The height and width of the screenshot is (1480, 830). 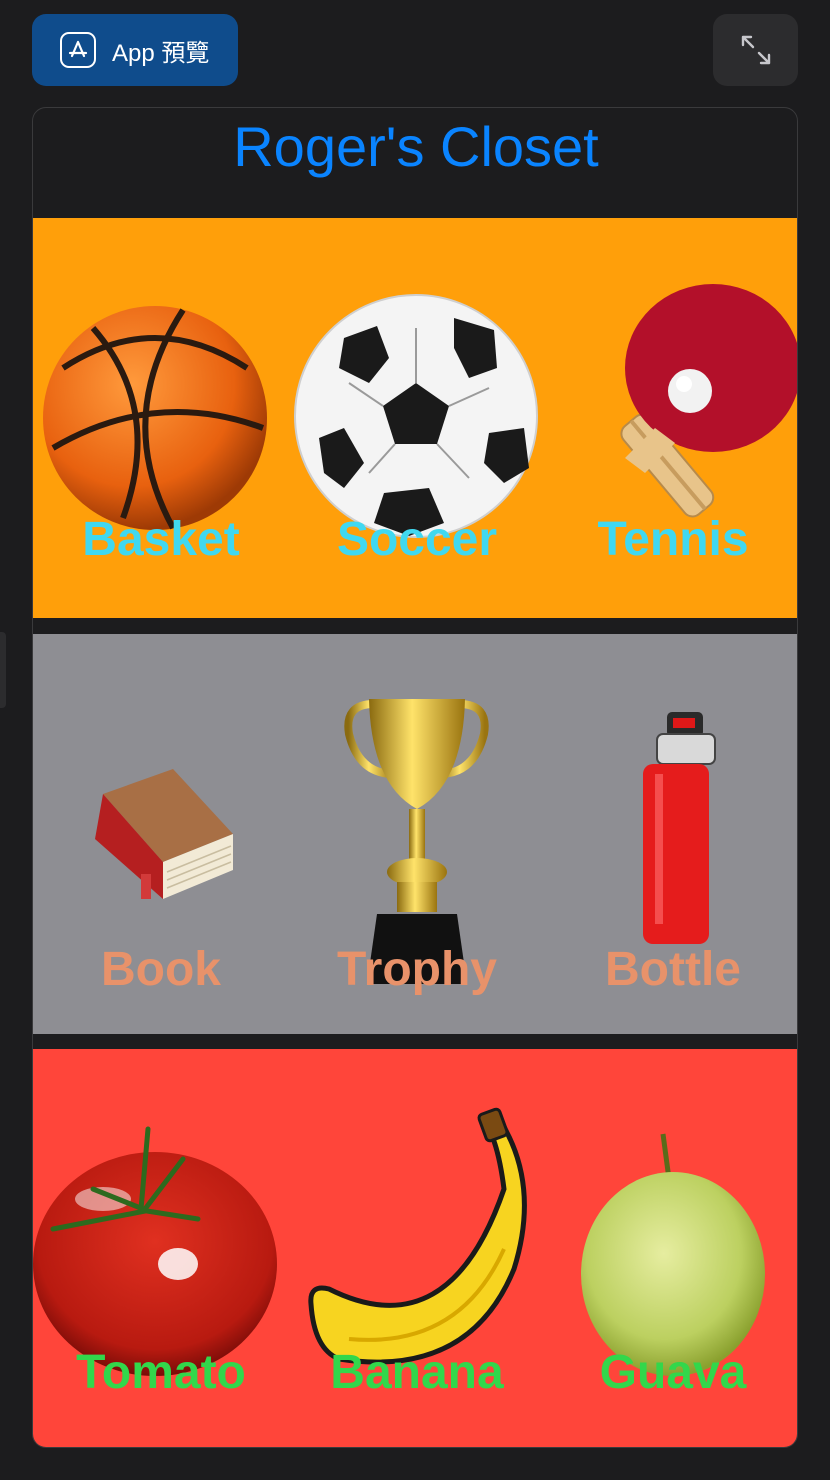 I want to click on item-tennis: Tennis, so click(x=671, y=418).